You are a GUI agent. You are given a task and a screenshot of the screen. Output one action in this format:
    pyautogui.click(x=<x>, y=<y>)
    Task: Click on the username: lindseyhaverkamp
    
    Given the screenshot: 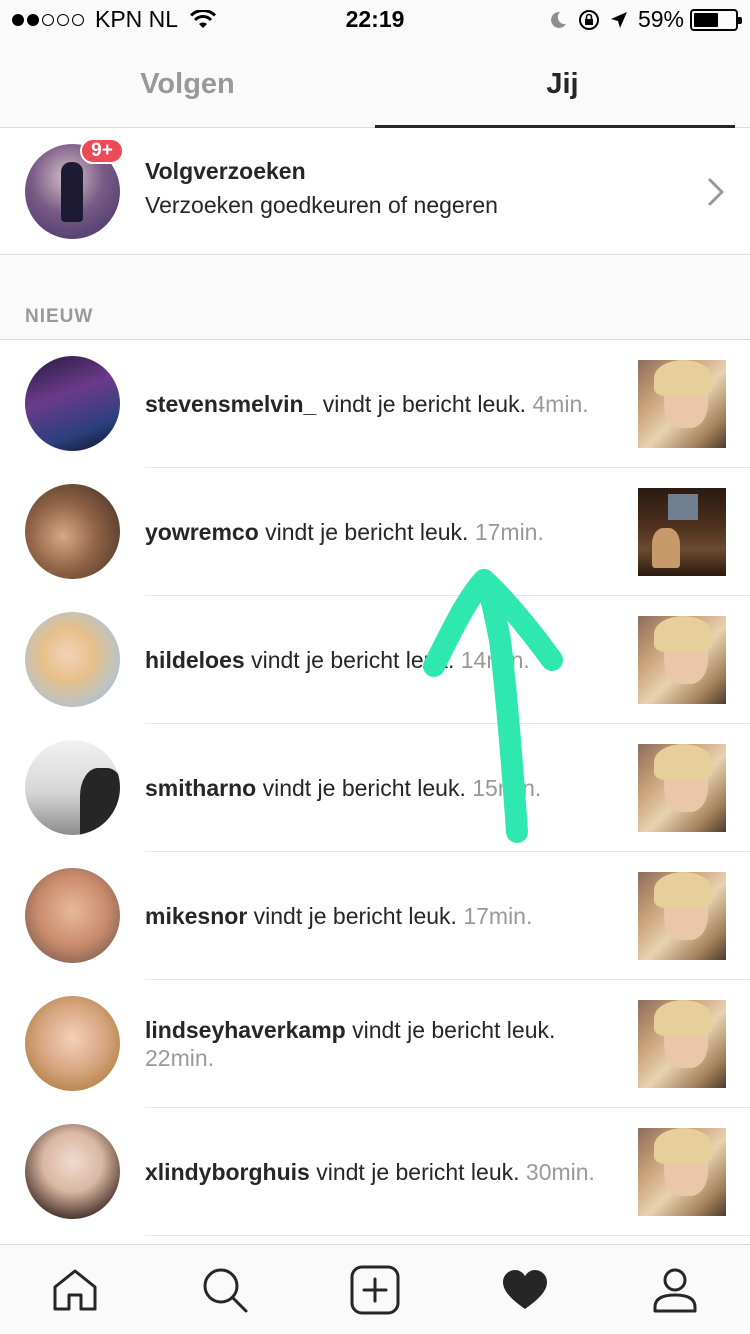 What is the action you would take?
    pyautogui.click(x=245, y=1030)
    